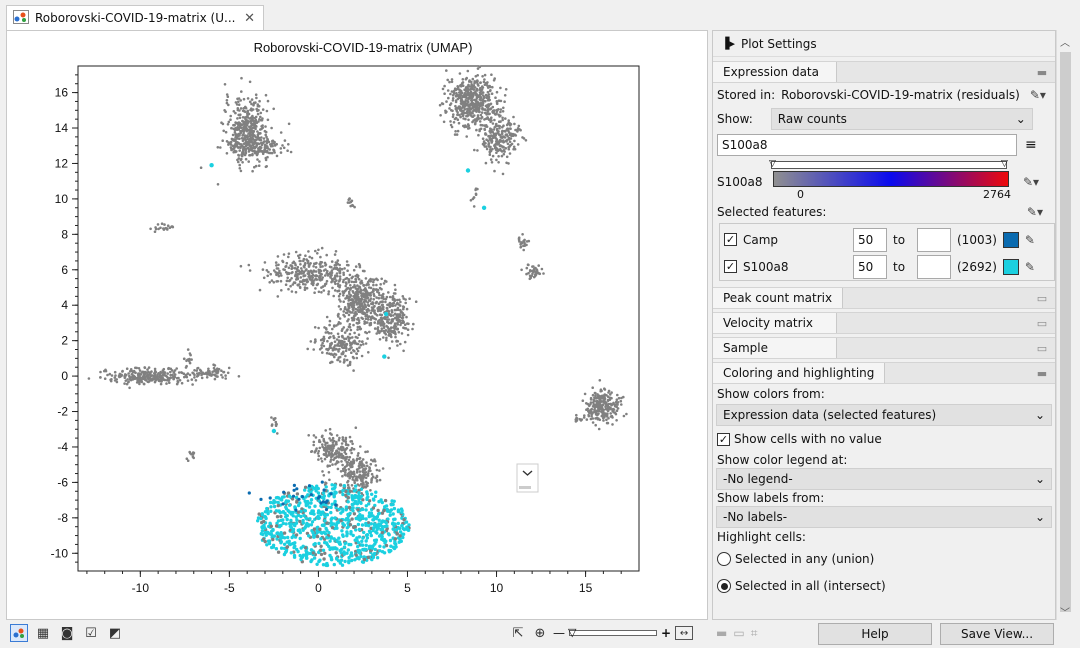  Describe the element at coordinates (884, 298) in the screenshot. I see `section-peak-count-matrix: Peak count matrix ▭` at that location.